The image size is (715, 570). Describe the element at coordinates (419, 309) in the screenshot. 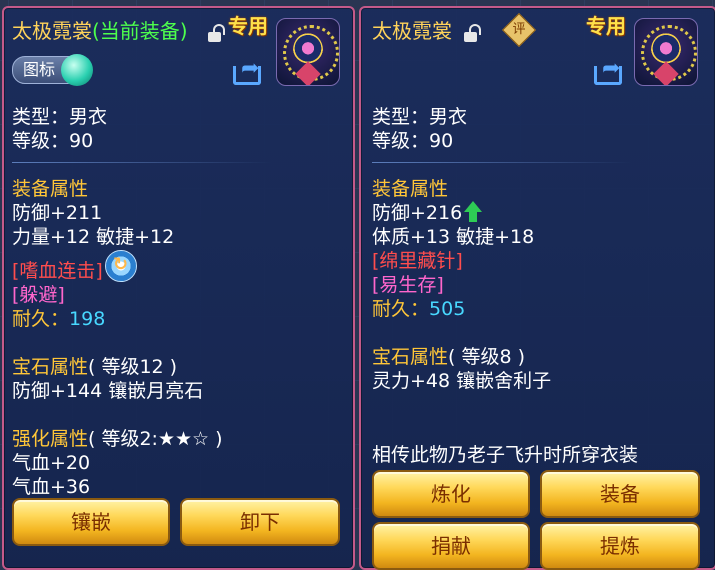

I see `durability: 耐久：505` at that location.